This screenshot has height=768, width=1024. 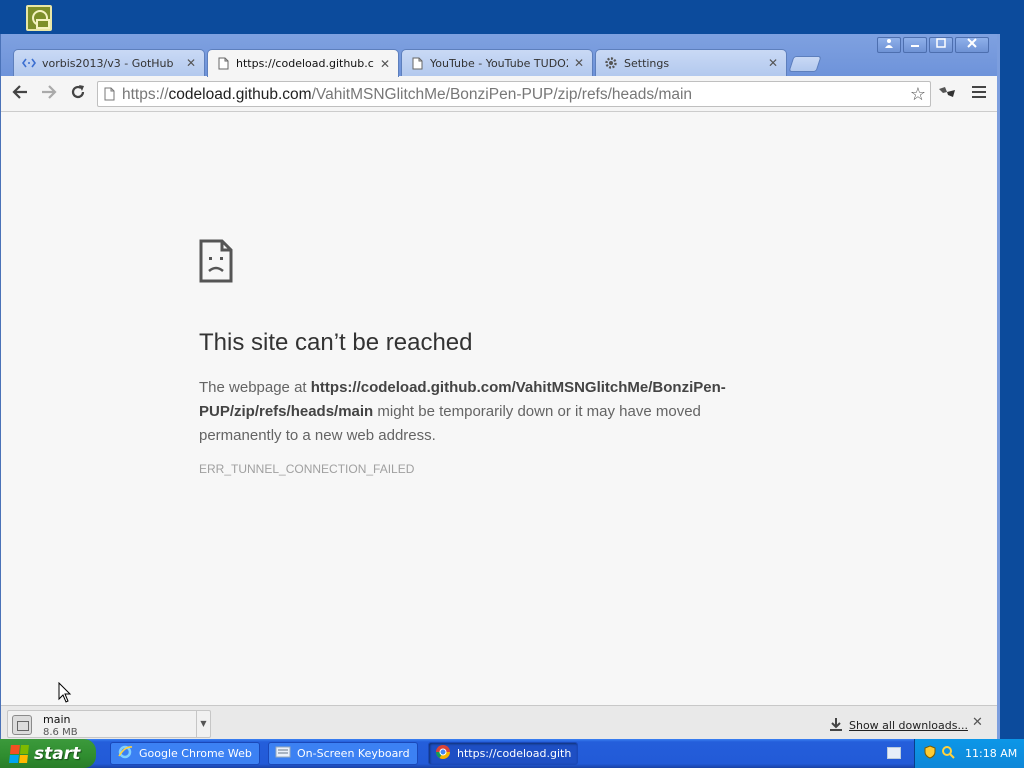 I want to click on tab-title: vorbis2013/v3 - GotHub, so click(x=108, y=63).